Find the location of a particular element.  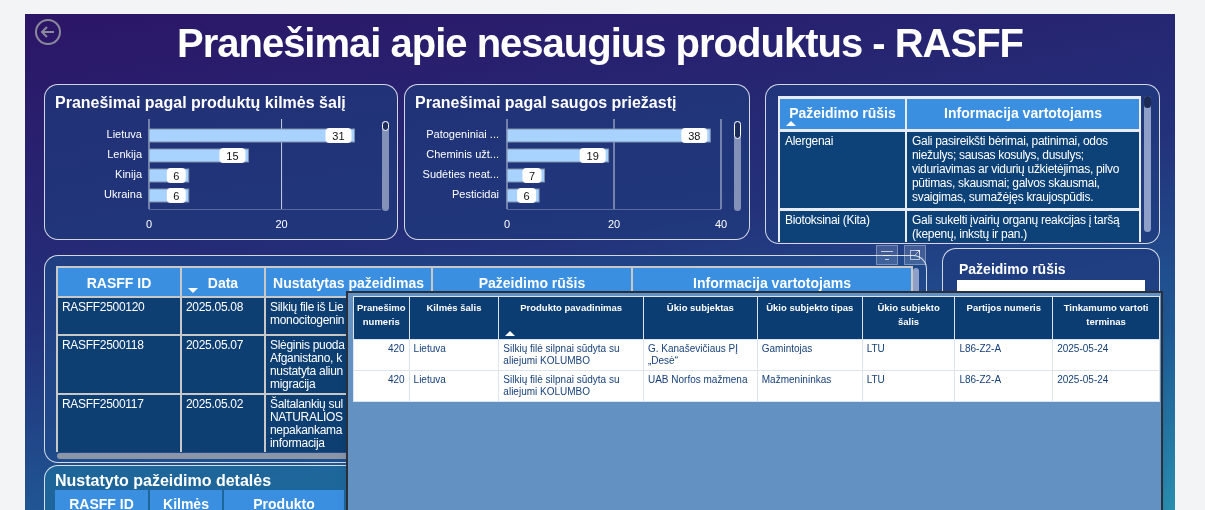

table-cell: RASFF2500118 is located at coordinates (119, 364).